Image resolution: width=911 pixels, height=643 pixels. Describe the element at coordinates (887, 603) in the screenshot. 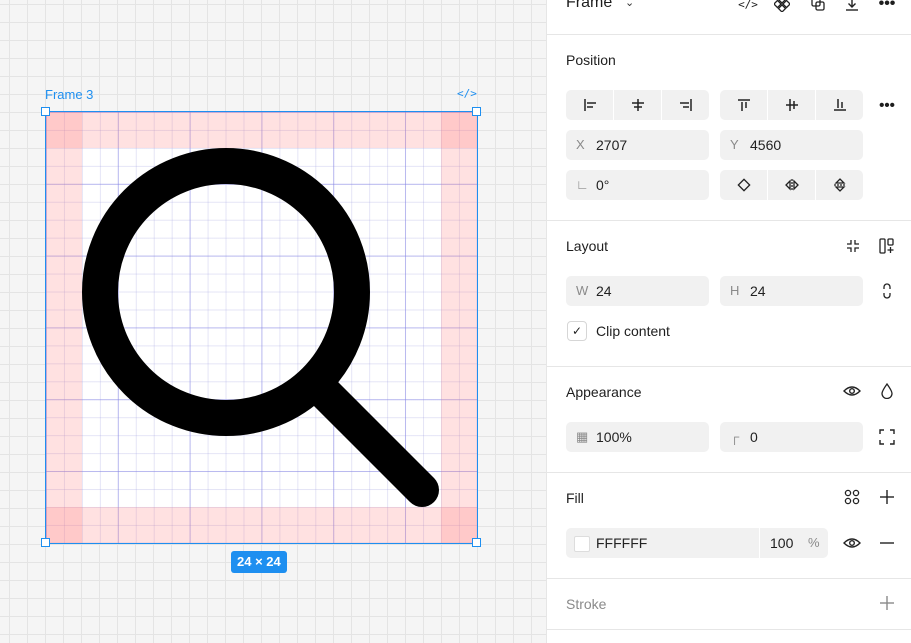

I see `add-stroke-icon` at that location.